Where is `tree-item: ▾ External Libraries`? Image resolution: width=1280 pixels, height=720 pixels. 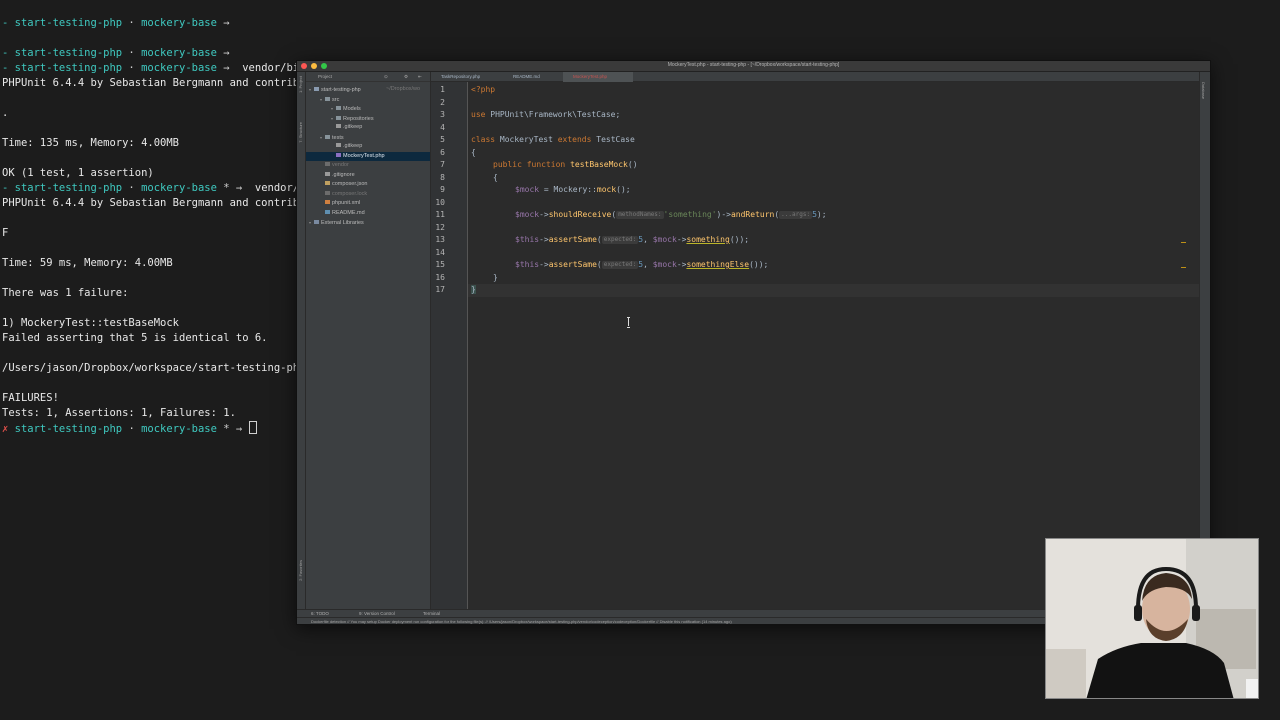
tree-item: ▾ External Libraries is located at coordinates (368, 223).